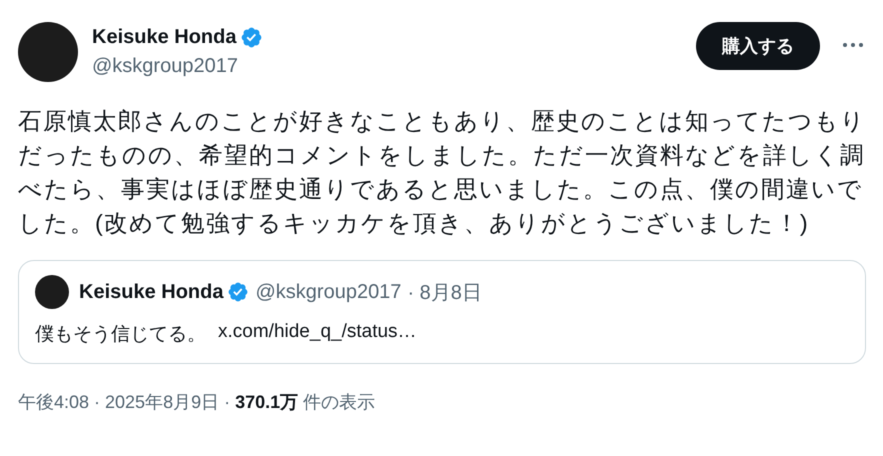  What do you see at coordinates (120, 335) in the screenshot?
I see `quoted-text: 僕もそう信じてる。` at bounding box center [120, 335].